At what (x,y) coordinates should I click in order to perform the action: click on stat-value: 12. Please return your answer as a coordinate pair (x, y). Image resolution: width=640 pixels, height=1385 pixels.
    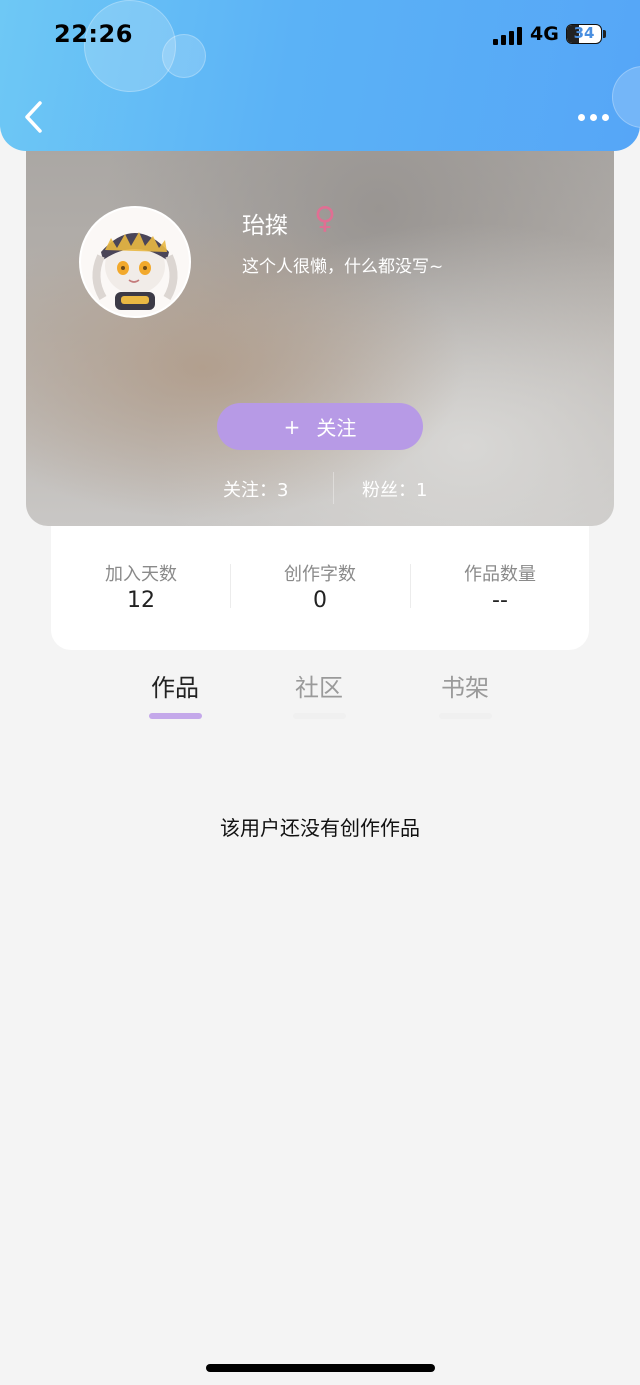
    Looking at the image, I should click on (141, 600).